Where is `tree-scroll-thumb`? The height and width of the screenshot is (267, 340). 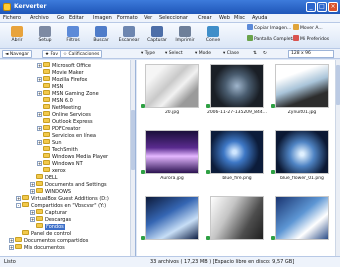 tree-scroll-thumb is located at coordinates (133, 140).